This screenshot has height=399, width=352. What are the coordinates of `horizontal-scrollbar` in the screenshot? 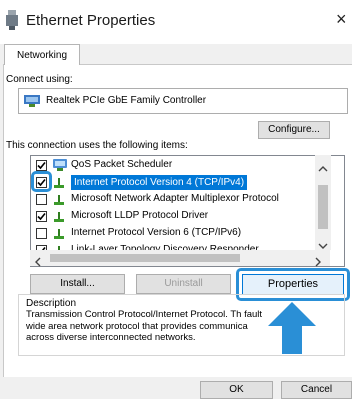 It's located at (180, 258).